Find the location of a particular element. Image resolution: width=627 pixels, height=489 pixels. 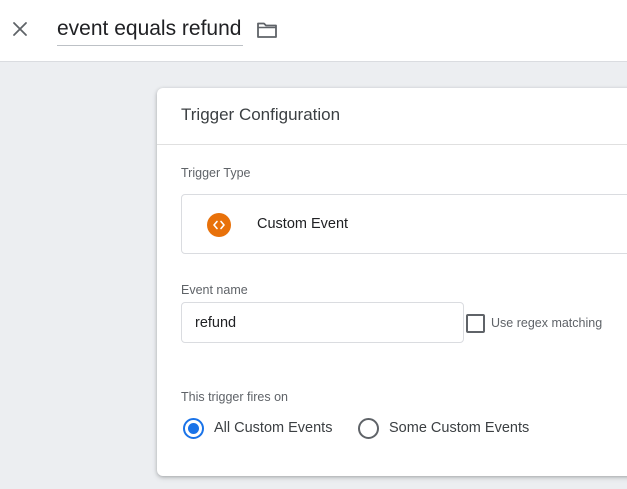

regex-checkbox-row: Use regex matching is located at coordinates (534, 323).